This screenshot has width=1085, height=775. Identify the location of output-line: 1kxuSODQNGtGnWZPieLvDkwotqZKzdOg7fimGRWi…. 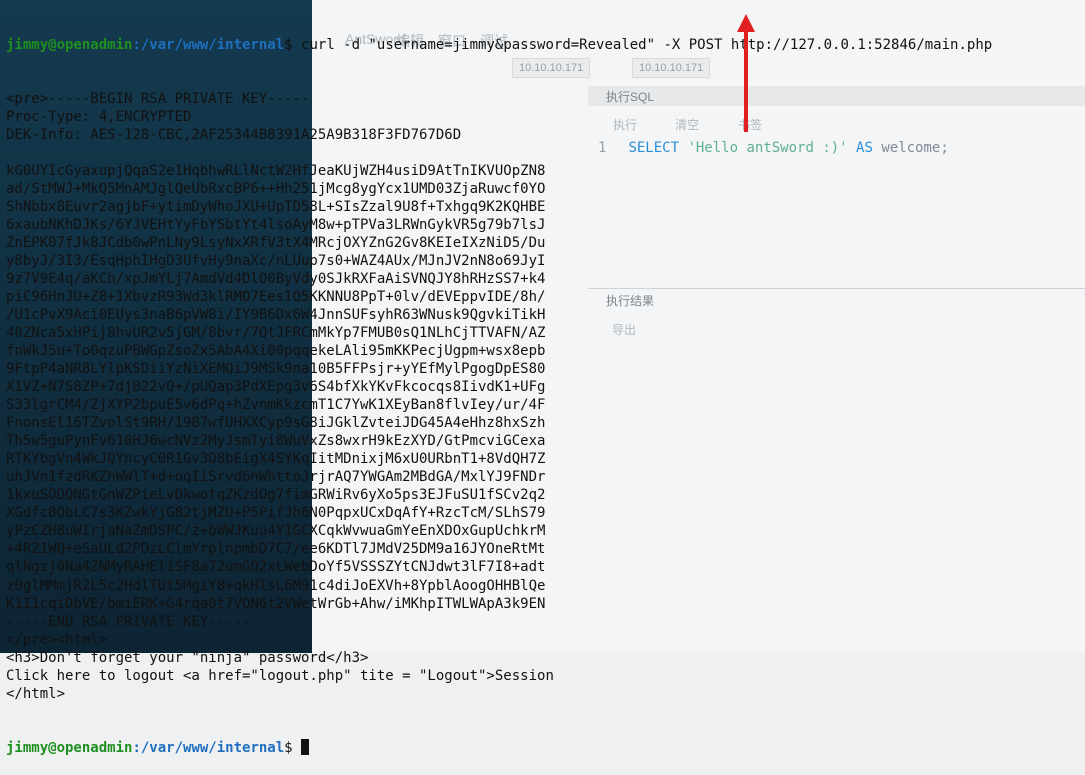
(276, 495).